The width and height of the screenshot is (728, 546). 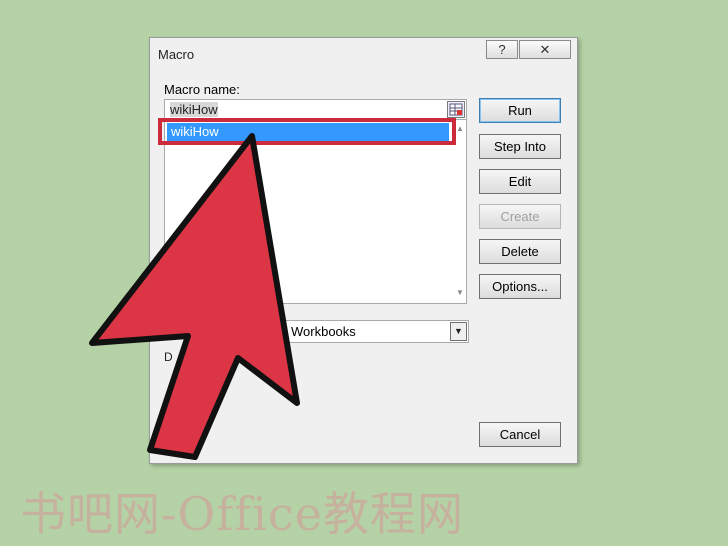 I want to click on create-button: Create, so click(x=520, y=216).